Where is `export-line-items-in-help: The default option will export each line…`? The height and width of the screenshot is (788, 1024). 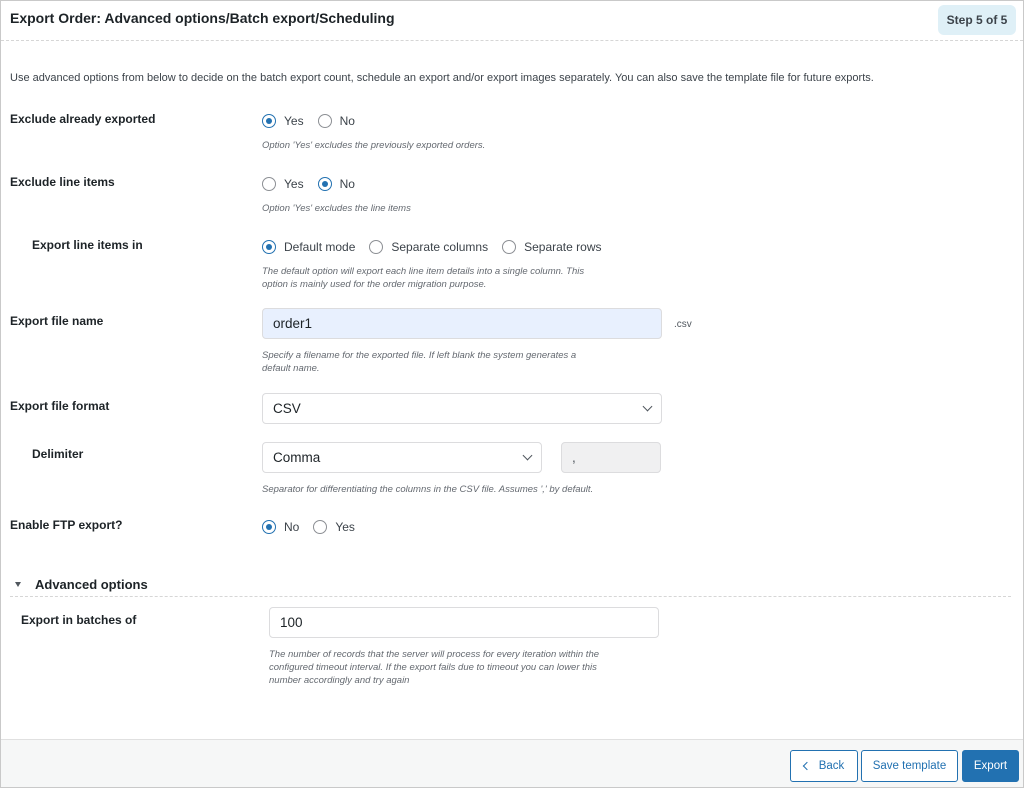
export-line-items-in-help: The default option will export each line… is located at coordinates (423, 278).